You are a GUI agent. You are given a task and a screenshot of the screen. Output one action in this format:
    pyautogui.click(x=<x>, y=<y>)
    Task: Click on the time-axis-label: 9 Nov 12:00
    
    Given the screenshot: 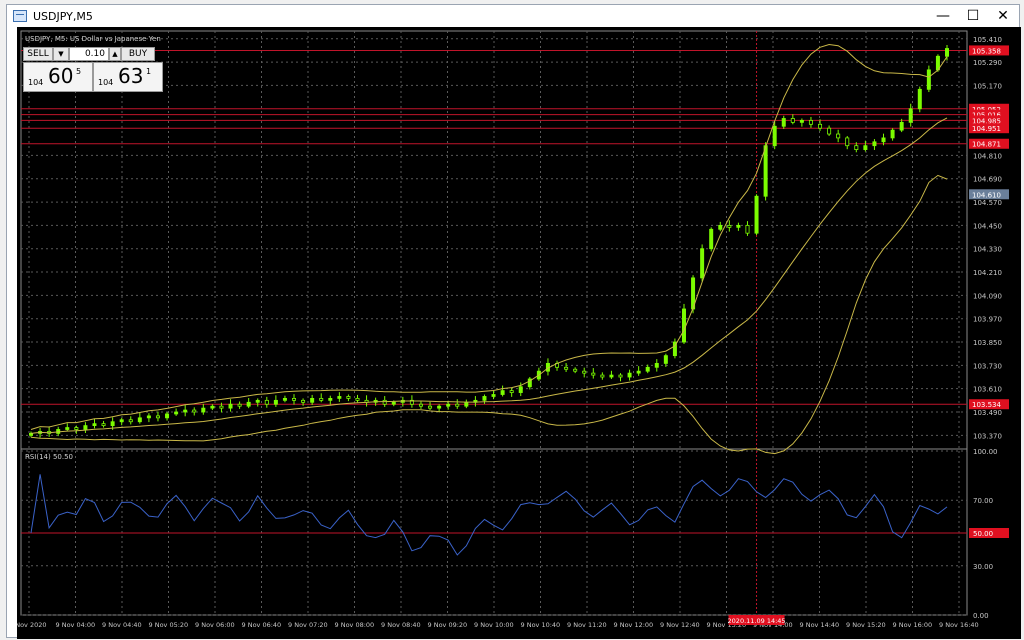 What is the action you would take?
    pyautogui.click(x=634, y=625)
    